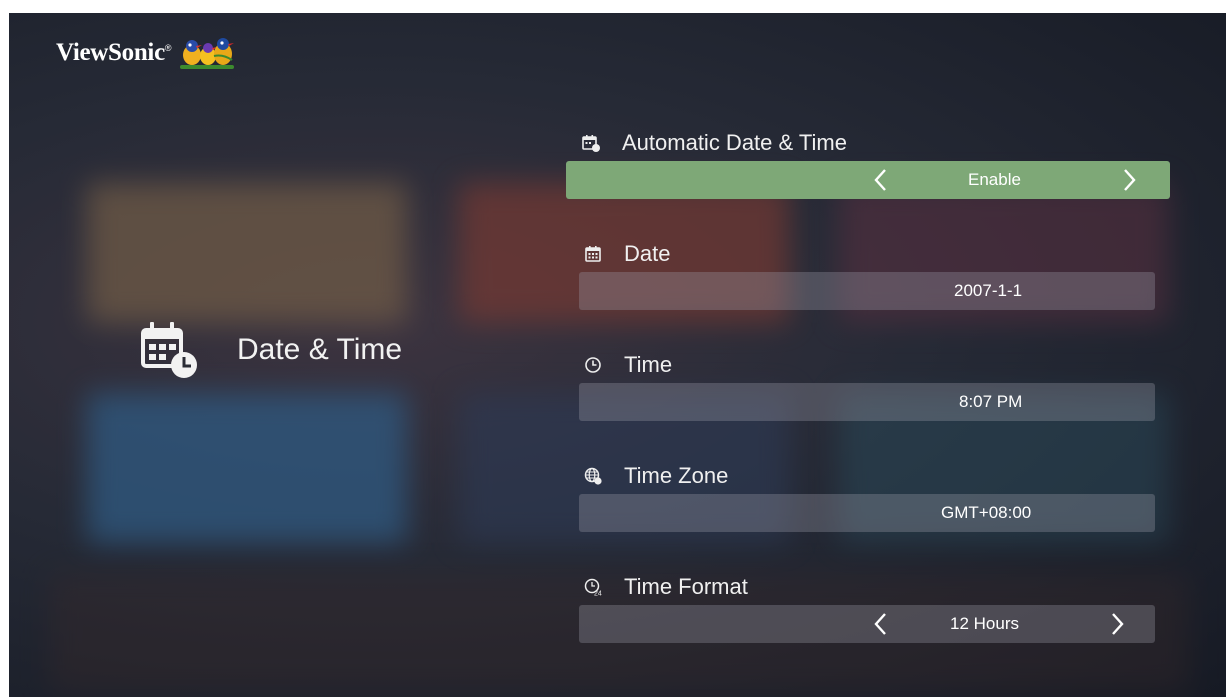  Describe the element at coordinates (867, 402) in the screenshot. I see `time-field: 8:07 PM` at that location.